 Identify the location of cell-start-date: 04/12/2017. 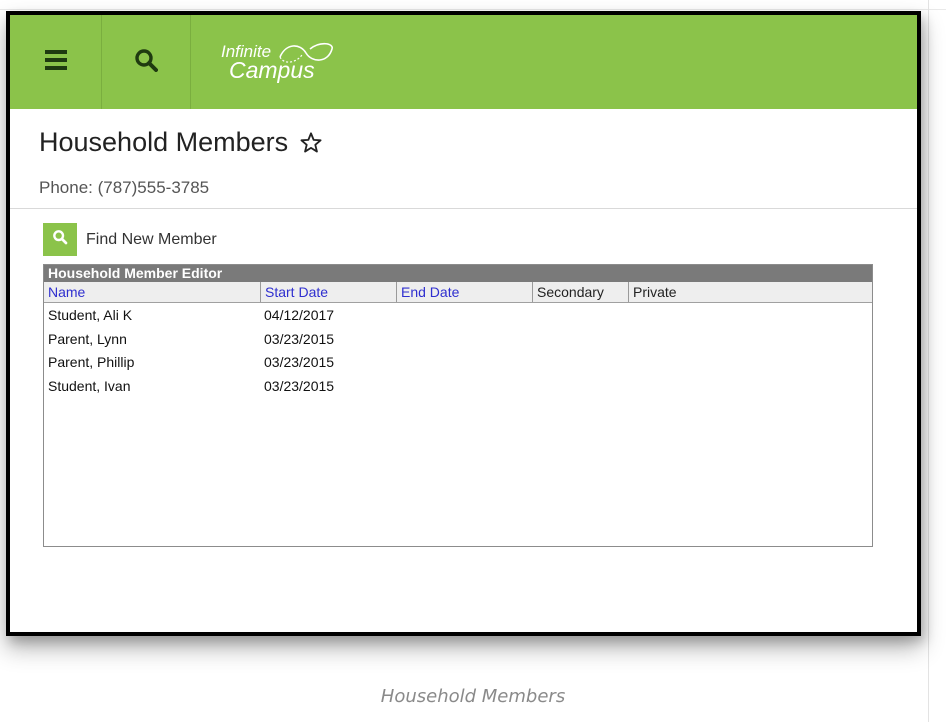
(299, 315).